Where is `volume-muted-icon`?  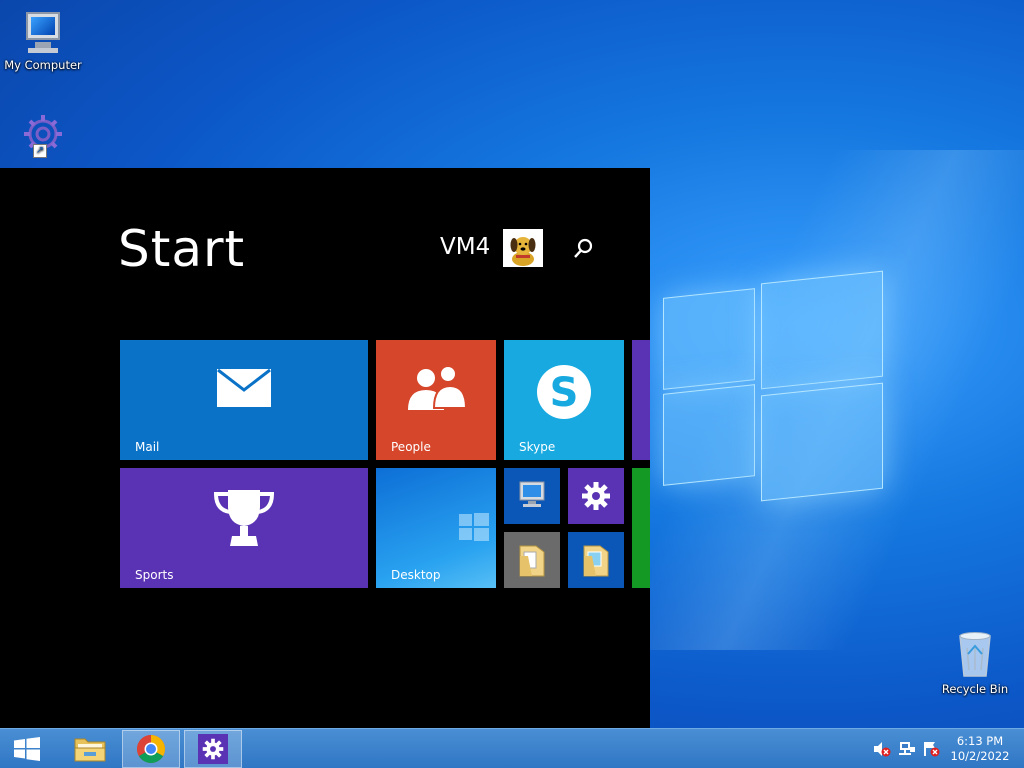 volume-muted-icon is located at coordinates (882, 749).